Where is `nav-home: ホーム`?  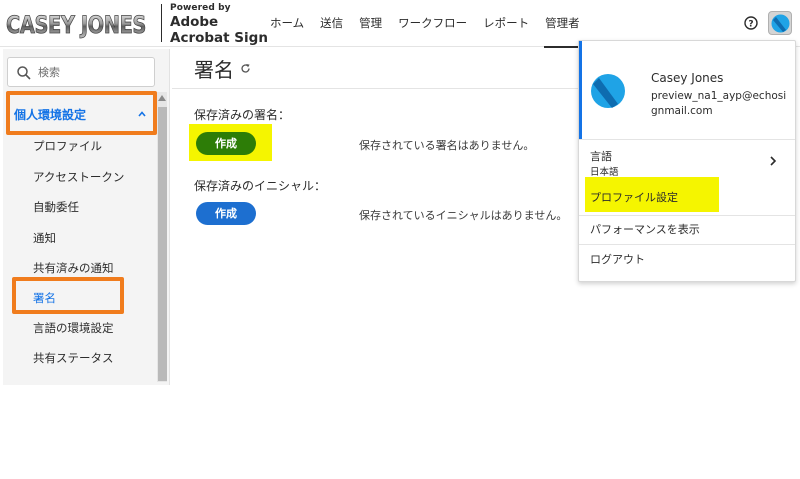 nav-home: ホーム is located at coordinates (287, 23).